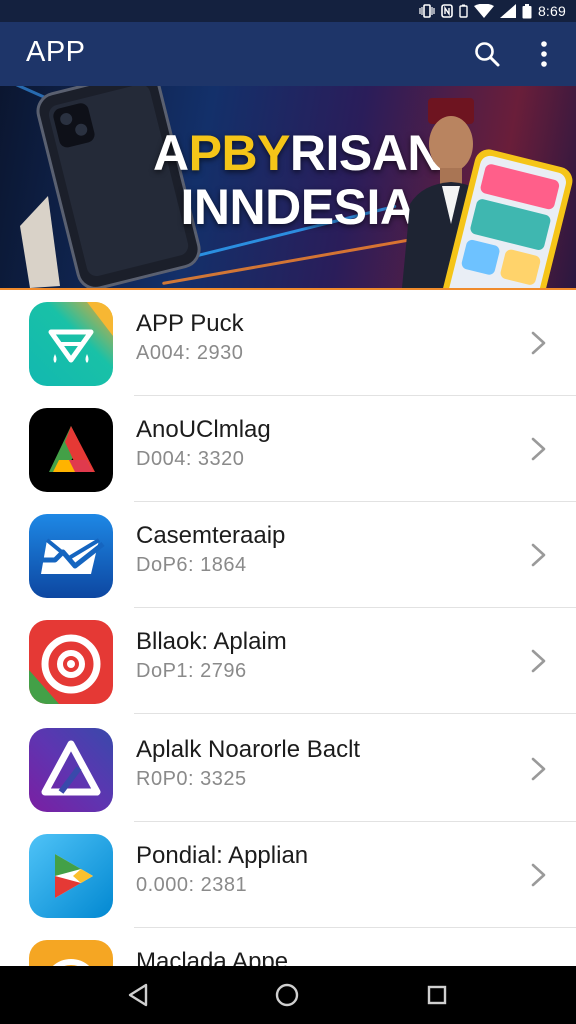 The width and height of the screenshot is (576, 1024). I want to click on app-name: Bllaok: Aplaim, so click(211, 641).